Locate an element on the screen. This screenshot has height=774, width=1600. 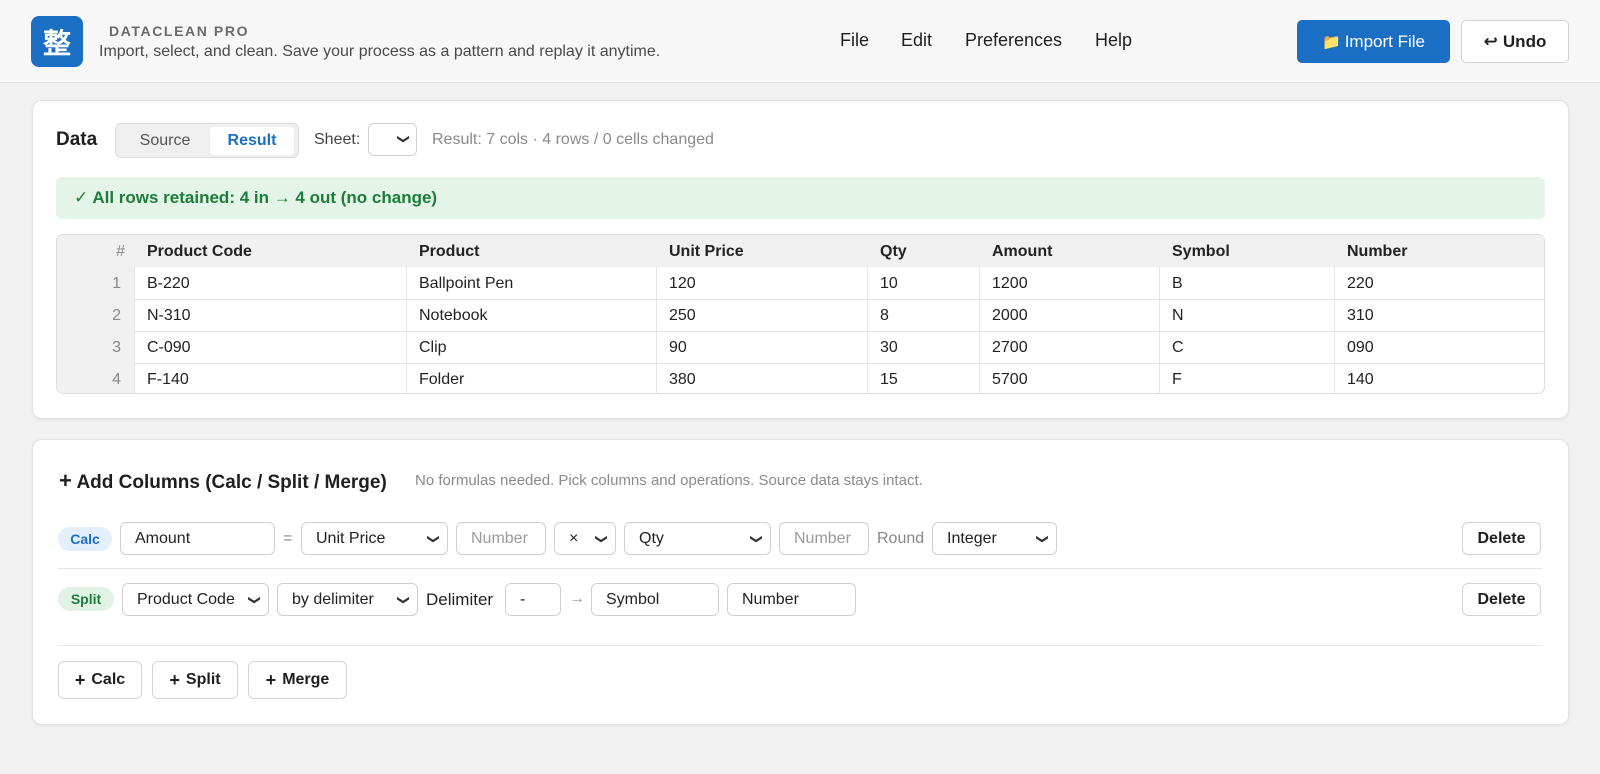
calc-left-column-value: Unit Price is located at coordinates (351, 538).